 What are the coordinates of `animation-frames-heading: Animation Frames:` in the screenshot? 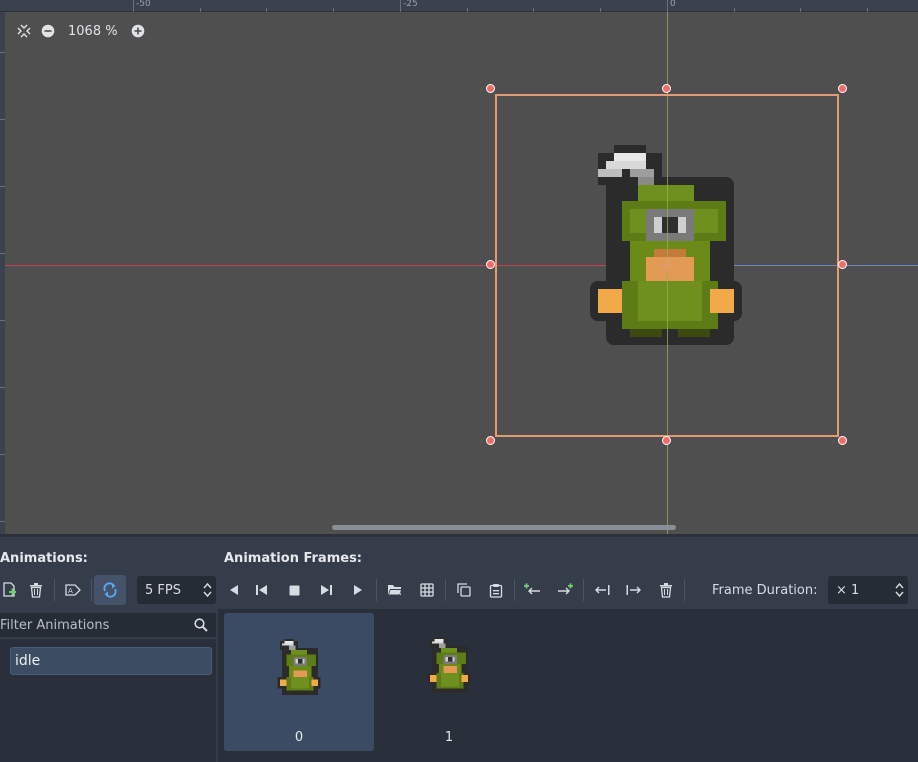 It's located at (293, 558).